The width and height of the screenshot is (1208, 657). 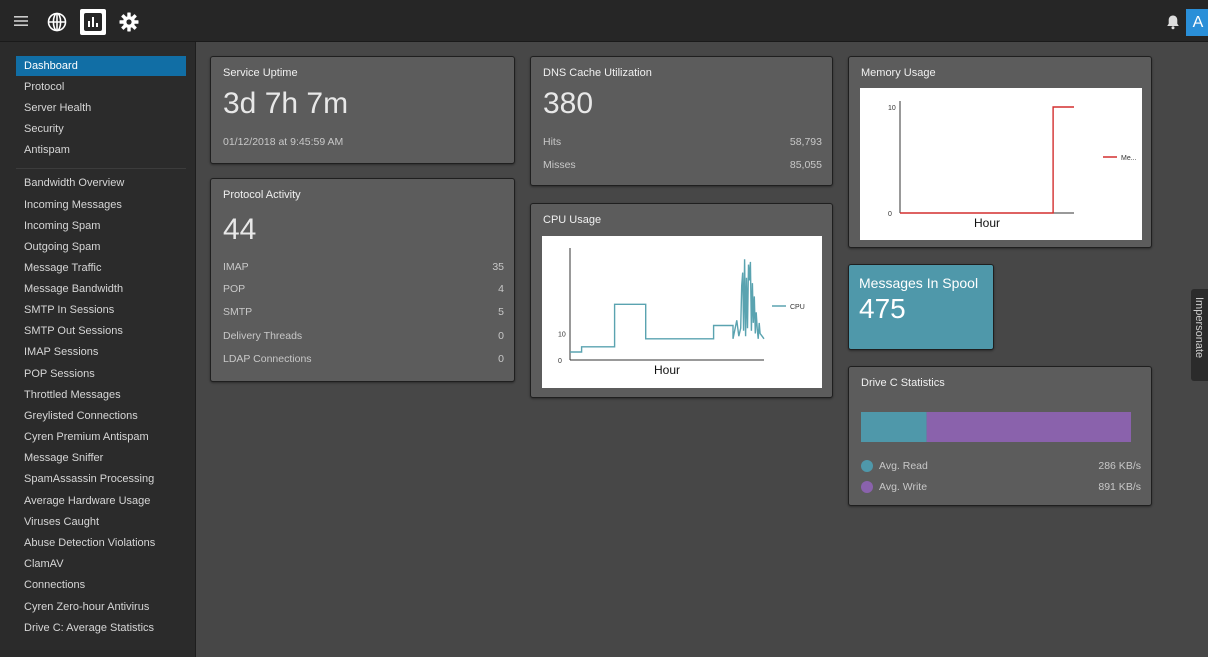 I want to click on sidebar-item-drive-c-average-statistics: Drive C: Average Statistics, so click(x=101, y=628).